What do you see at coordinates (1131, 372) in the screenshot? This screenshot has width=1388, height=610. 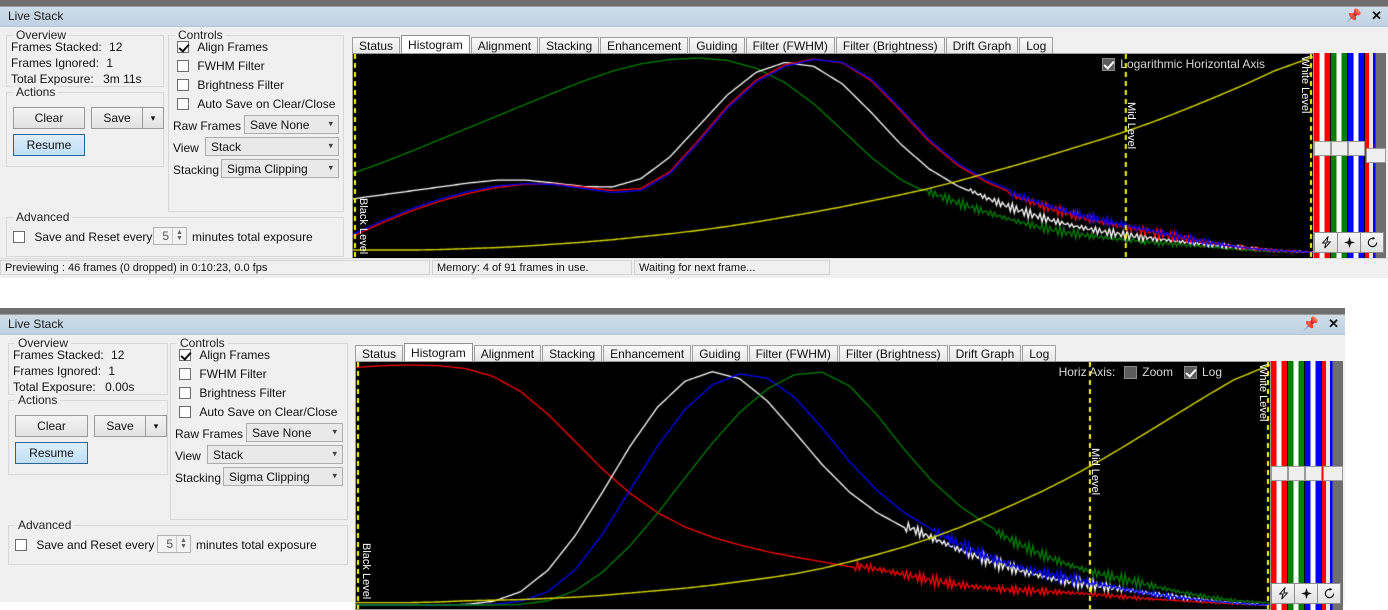 I see `zoom-checkbox` at bounding box center [1131, 372].